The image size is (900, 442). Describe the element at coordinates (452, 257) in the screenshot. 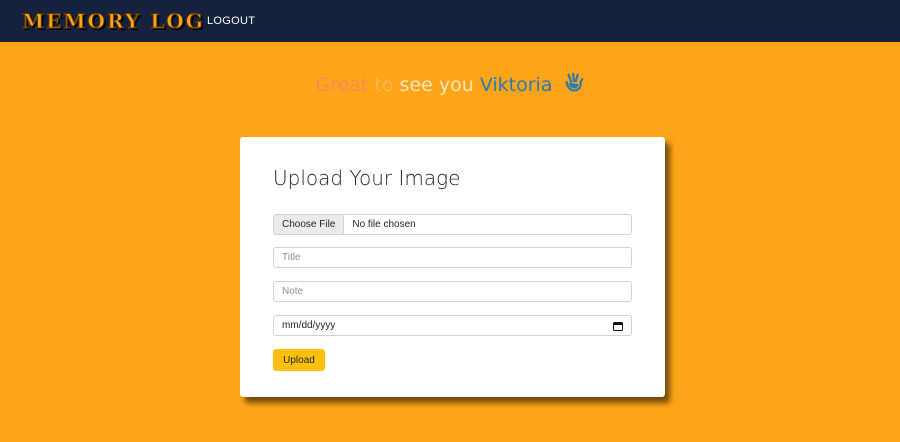

I see `title-input` at that location.